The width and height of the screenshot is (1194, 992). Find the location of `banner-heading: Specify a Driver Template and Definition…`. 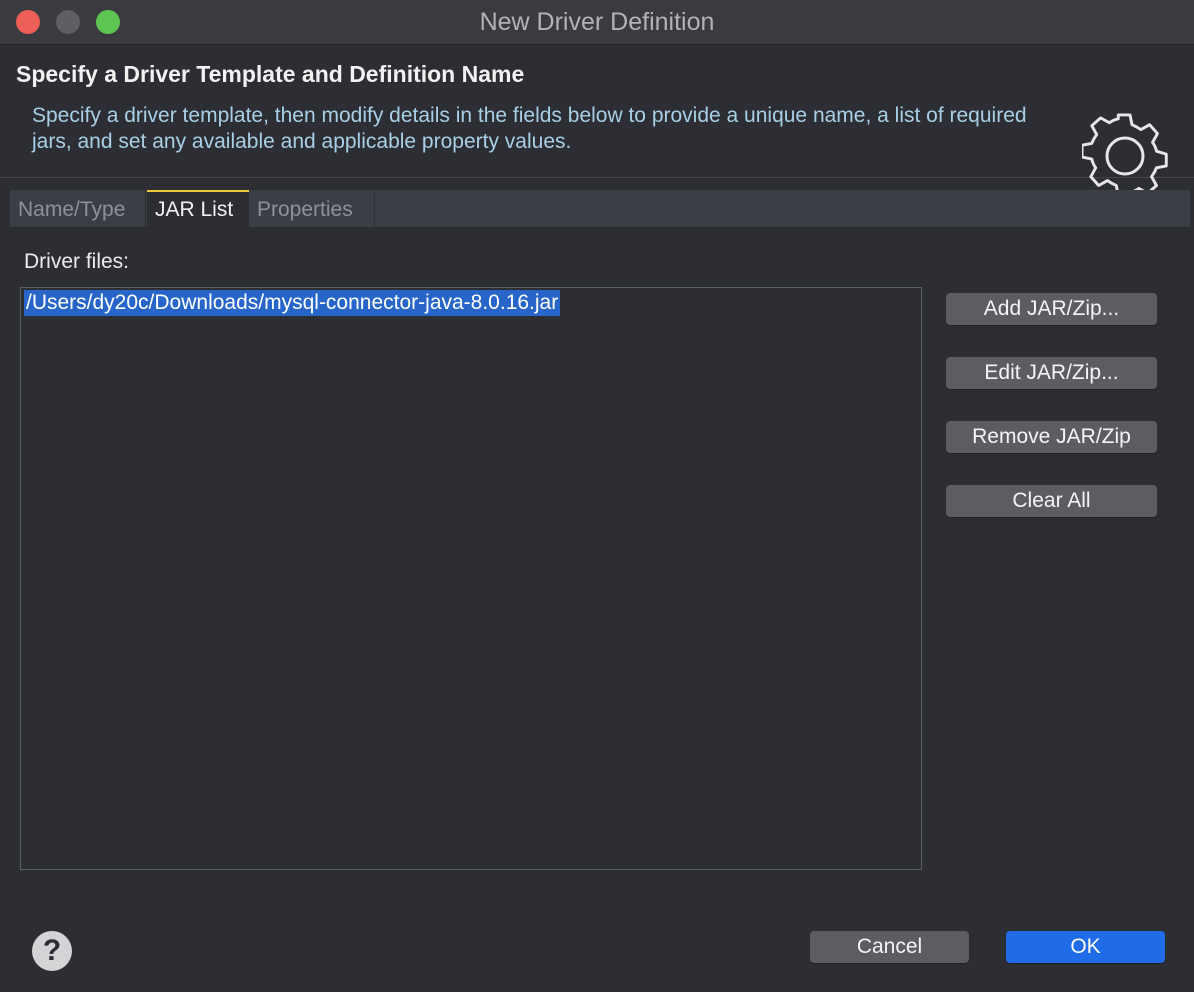

banner-heading: Specify a Driver Template and Definition… is located at coordinates (270, 74).